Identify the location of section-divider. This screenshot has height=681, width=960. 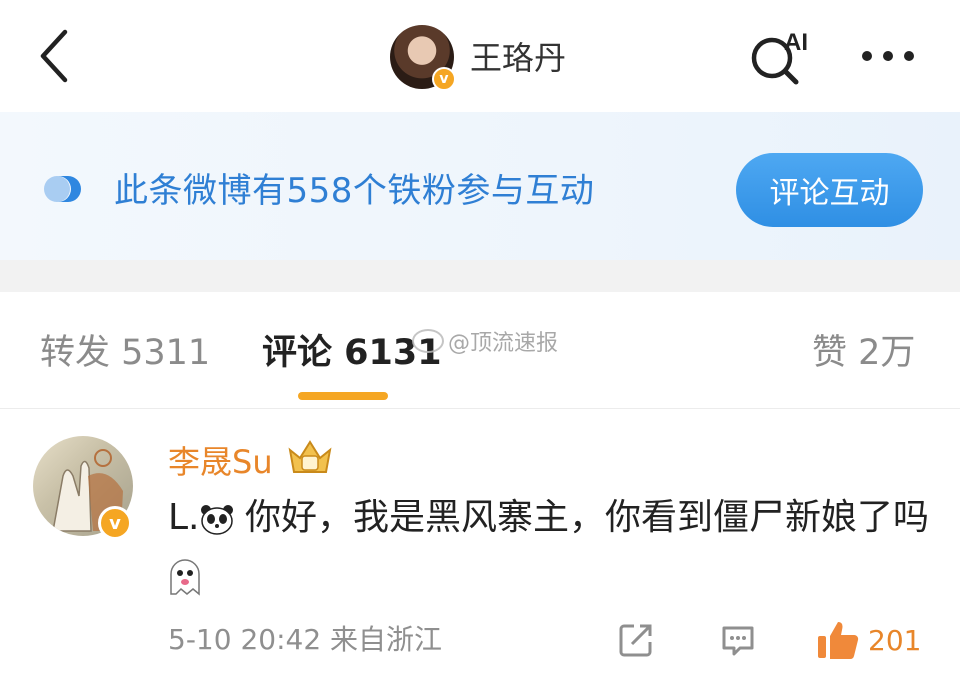
(480, 276).